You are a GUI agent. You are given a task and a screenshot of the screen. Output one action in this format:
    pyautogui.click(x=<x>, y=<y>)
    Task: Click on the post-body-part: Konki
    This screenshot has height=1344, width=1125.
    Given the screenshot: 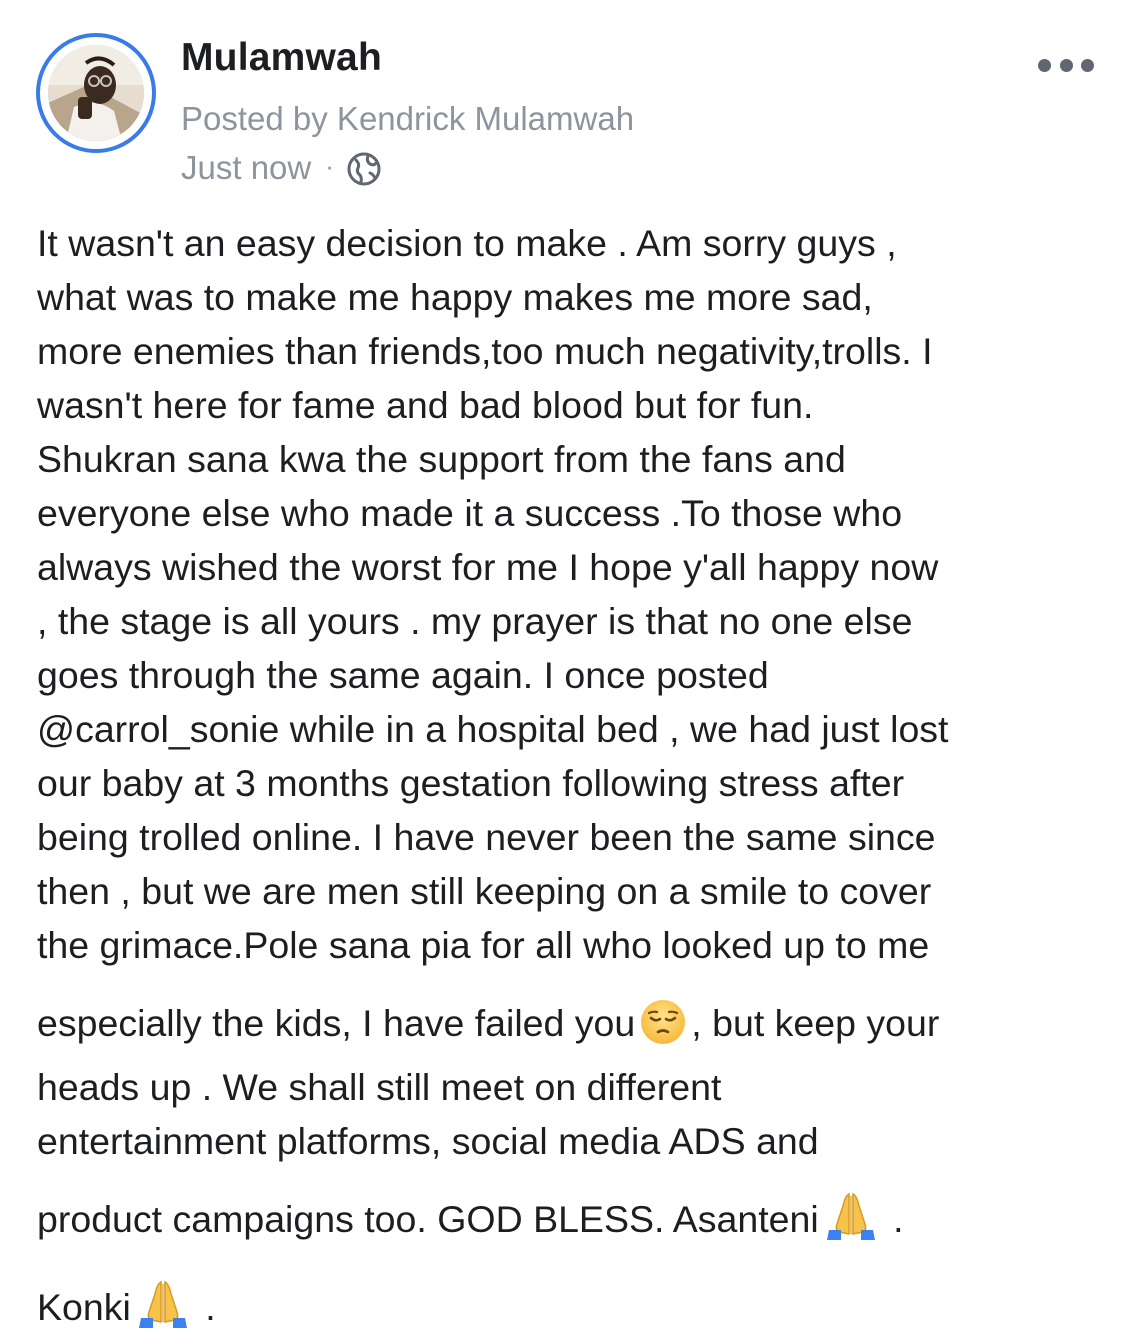 What is the action you would take?
    pyautogui.click(x=84, y=1307)
    